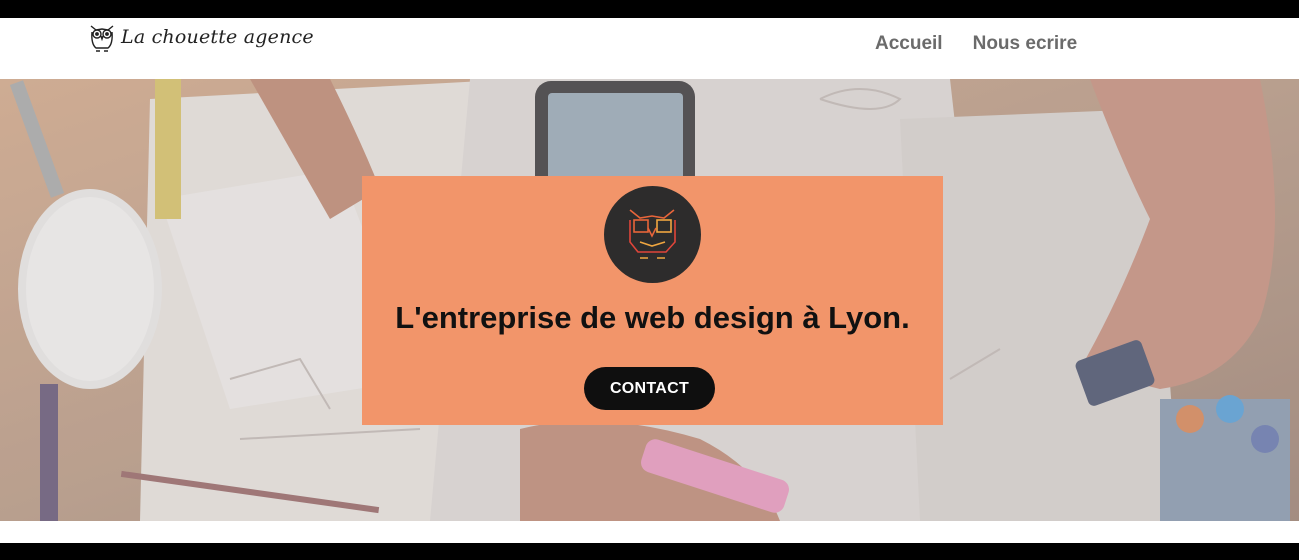 Image resolution: width=1299 pixels, height=560 pixels. What do you see at coordinates (649, 9) in the screenshot?
I see `top-black-bar` at bounding box center [649, 9].